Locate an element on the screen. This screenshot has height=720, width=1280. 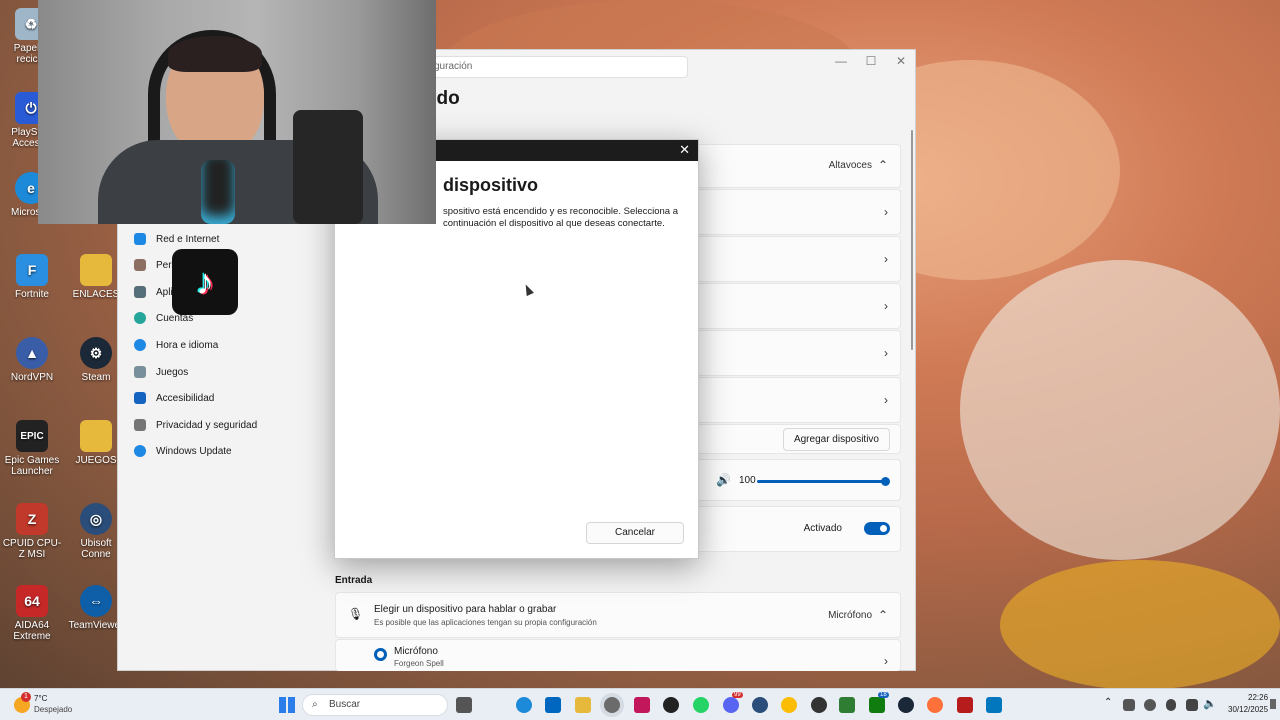
chatgpt-icon is located at coordinates (671, 705).